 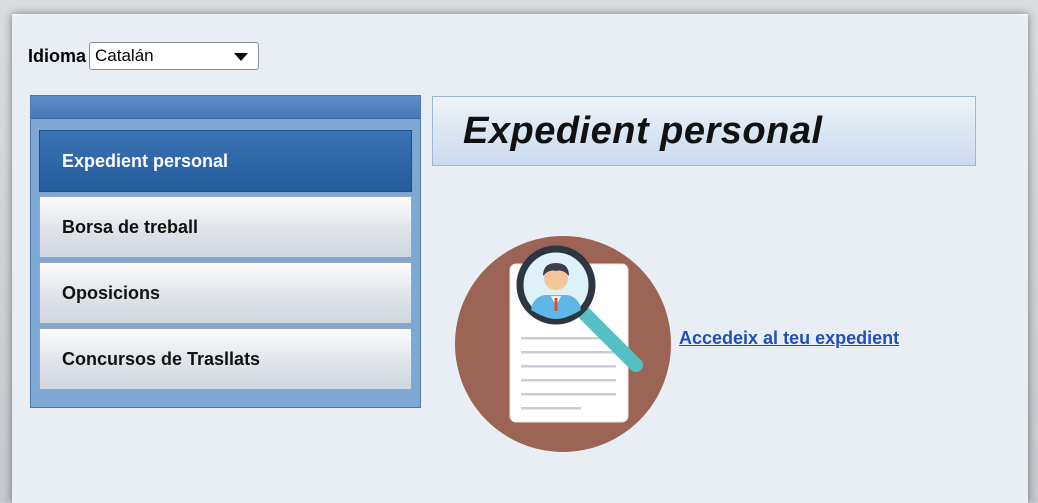 I want to click on language-label: Idioma, so click(x=57, y=55).